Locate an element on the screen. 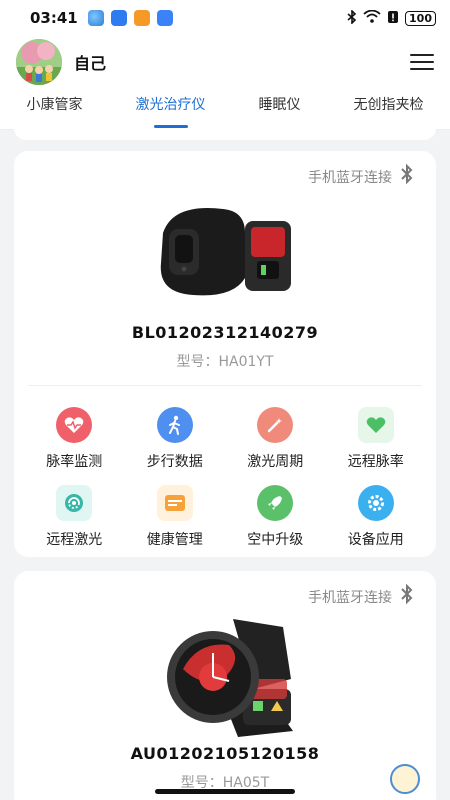 The height and width of the screenshot is (800, 450). wifi-icon is located at coordinates (372, 17).